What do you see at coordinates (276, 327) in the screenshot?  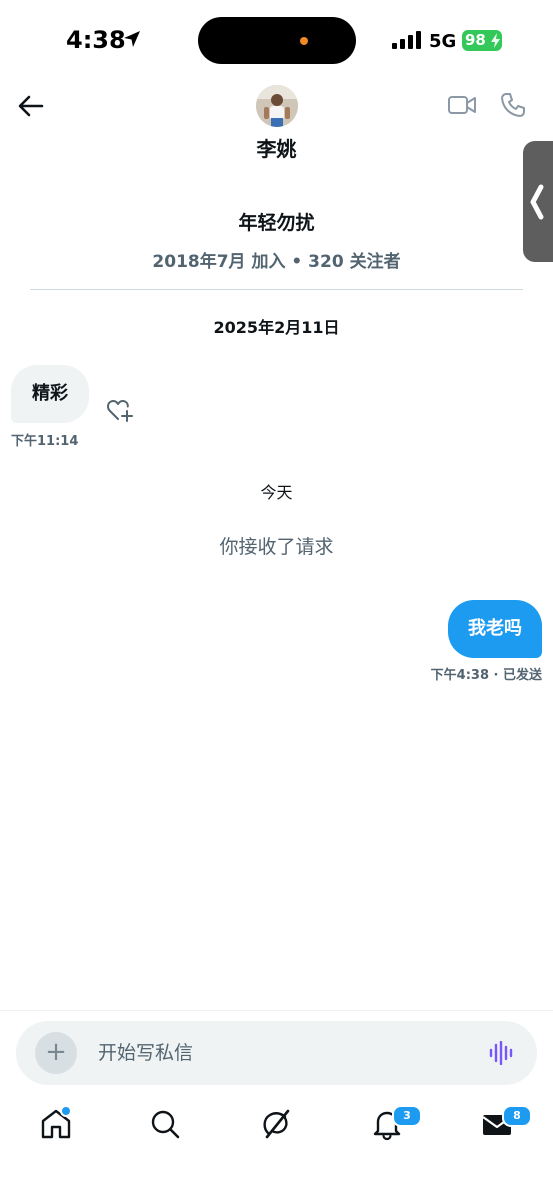 I see `date-separator: 2025年2月11日` at bounding box center [276, 327].